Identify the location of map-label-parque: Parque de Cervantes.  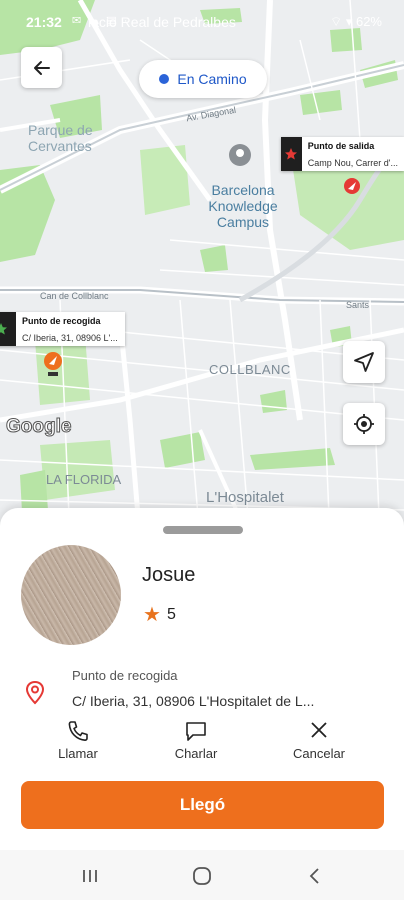
(60, 138).